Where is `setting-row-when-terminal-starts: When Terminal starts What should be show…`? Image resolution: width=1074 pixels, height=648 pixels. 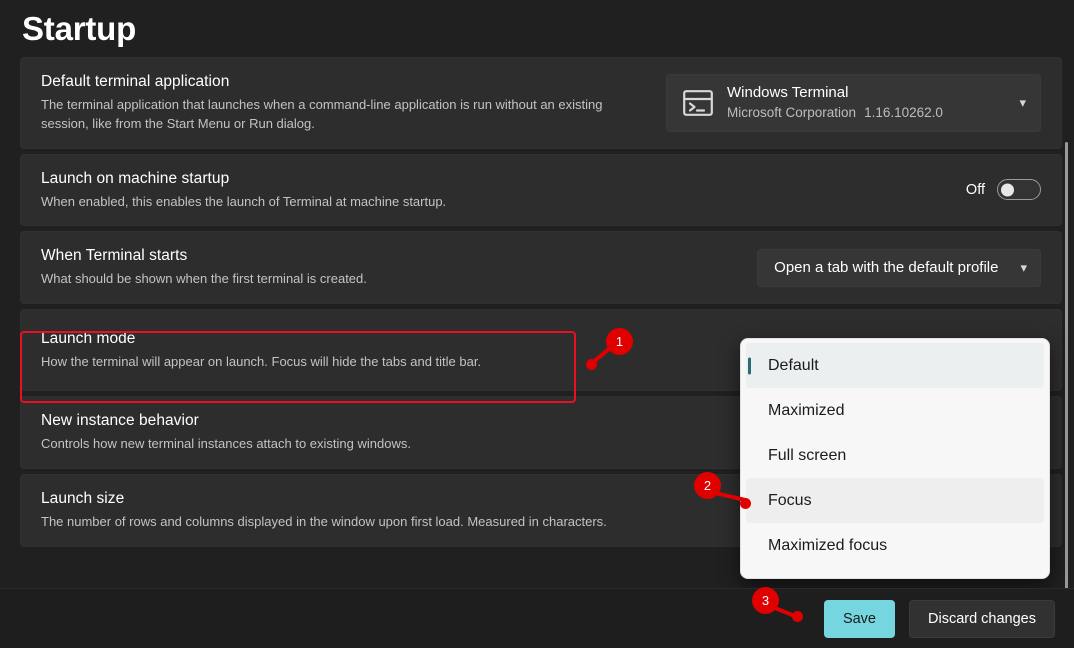 setting-row-when-terminal-starts: When Terminal starts What should be show… is located at coordinates (541, 268).